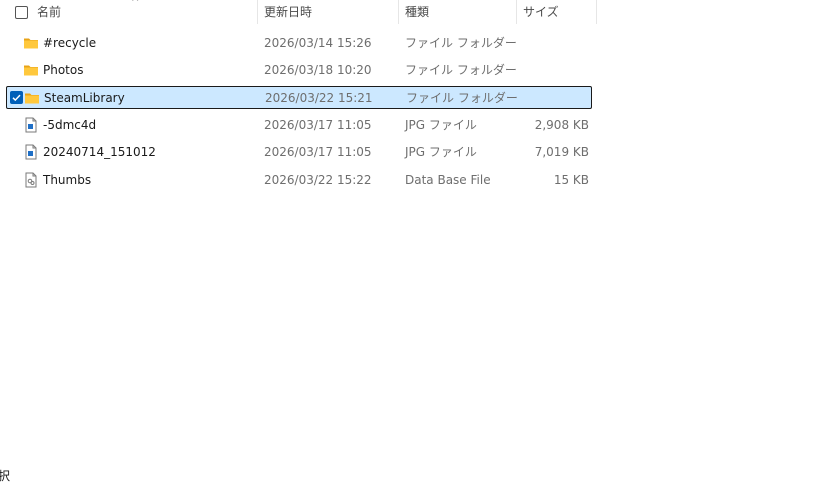  Describe the element at coordinates (329, 13) in the screenshot. I see `column-header-date: 更新日時` at that location.